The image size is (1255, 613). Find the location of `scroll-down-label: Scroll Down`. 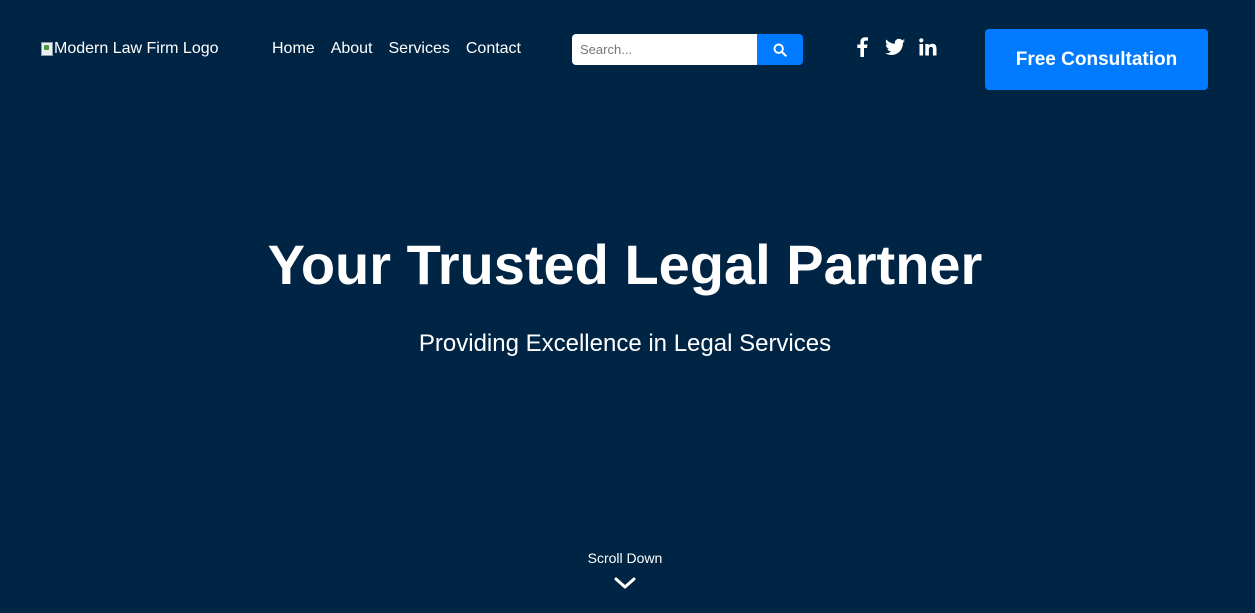

scroll-down-label: Scroll Down is located at coordinates (625, 558).